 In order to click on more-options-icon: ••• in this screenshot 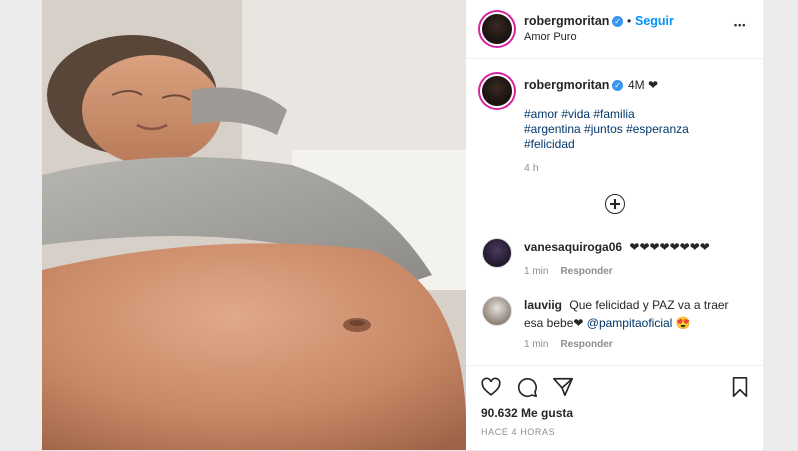, I will do `click(740, 25)`.